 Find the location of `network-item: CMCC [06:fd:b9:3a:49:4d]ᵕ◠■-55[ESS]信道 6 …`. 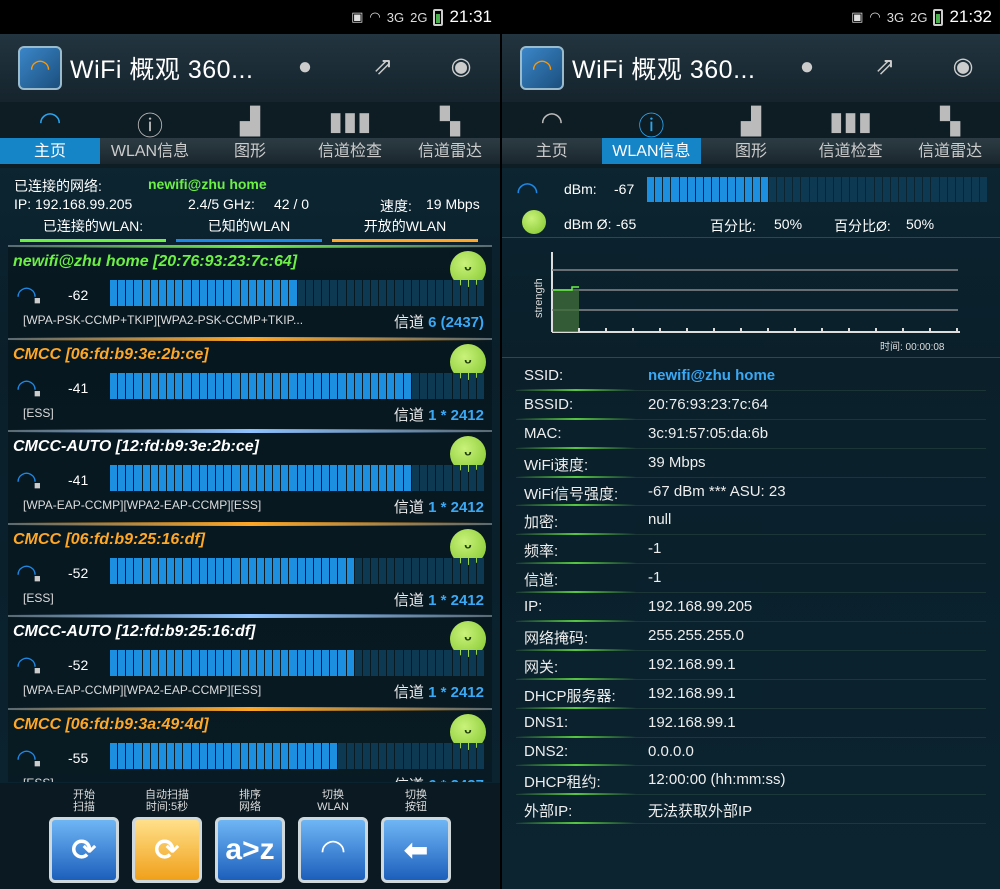

network-item: CMCC [06:fd:b9:3a:49:4d]ᵕ◠■-55[ESS]信道 6 … is located at coordinates (250, 744).